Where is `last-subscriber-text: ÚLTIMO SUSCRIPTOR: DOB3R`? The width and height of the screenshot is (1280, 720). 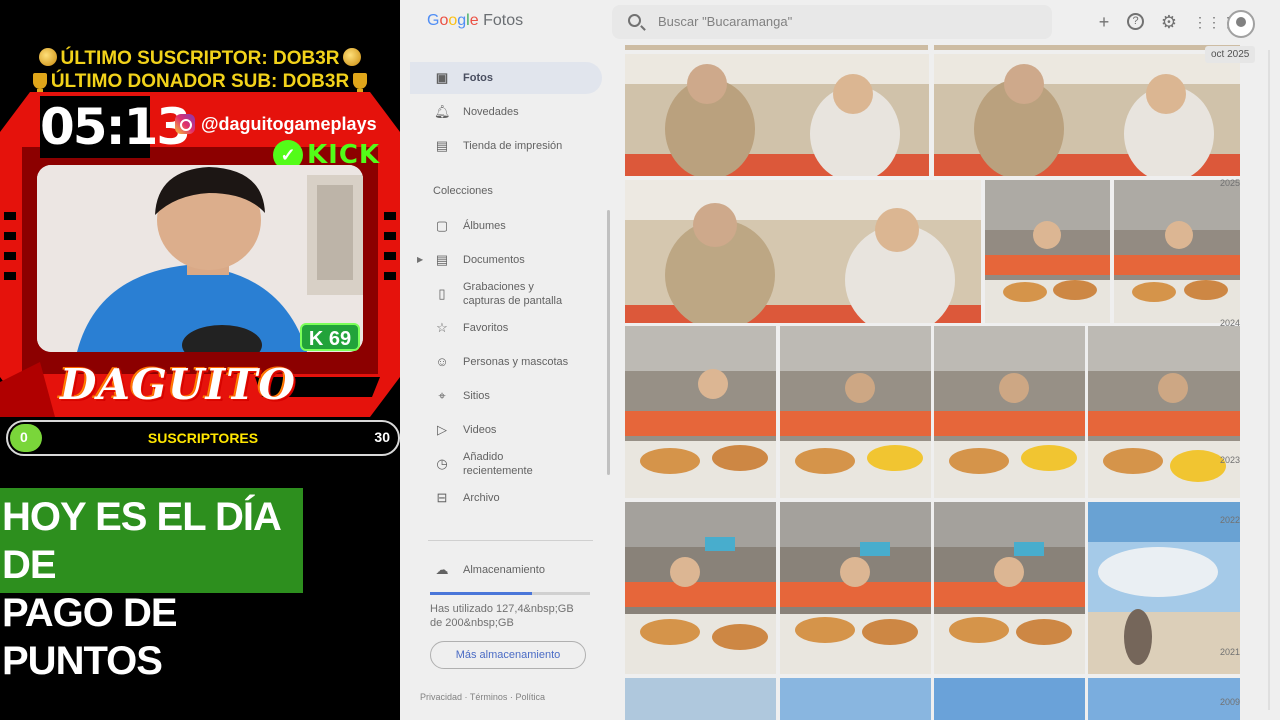 last-subscriber-text: ÚLTIMO SUSCRIPTOR: DOB3R is located at coordinates (200, 58).